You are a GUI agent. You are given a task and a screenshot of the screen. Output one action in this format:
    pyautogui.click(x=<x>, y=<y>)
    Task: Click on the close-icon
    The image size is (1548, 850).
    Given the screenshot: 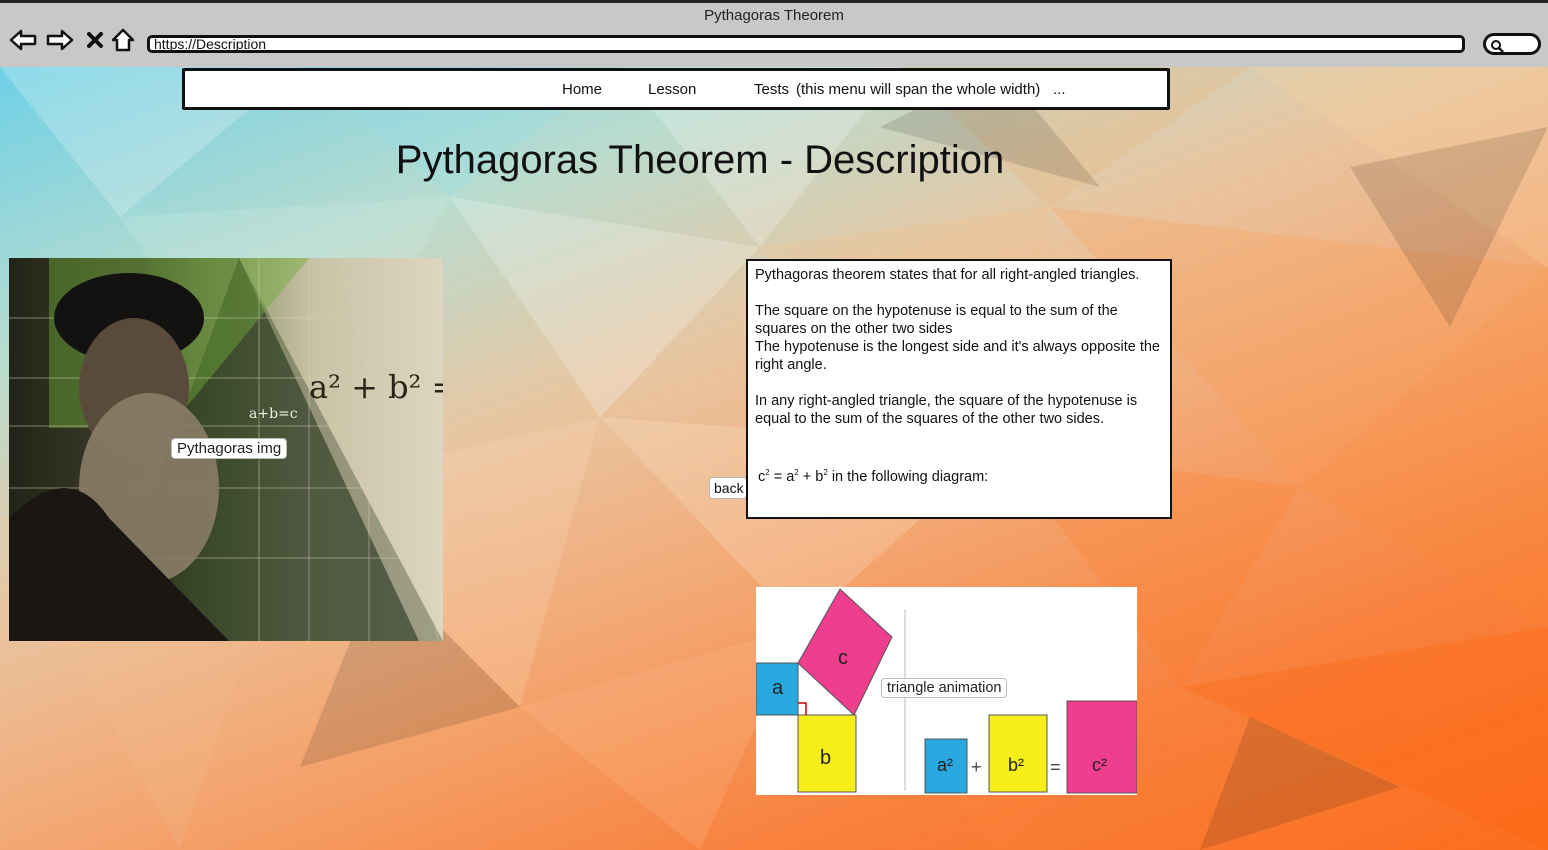 What is the action you would take?
    pyautogui.click(x=95, y=40)
    